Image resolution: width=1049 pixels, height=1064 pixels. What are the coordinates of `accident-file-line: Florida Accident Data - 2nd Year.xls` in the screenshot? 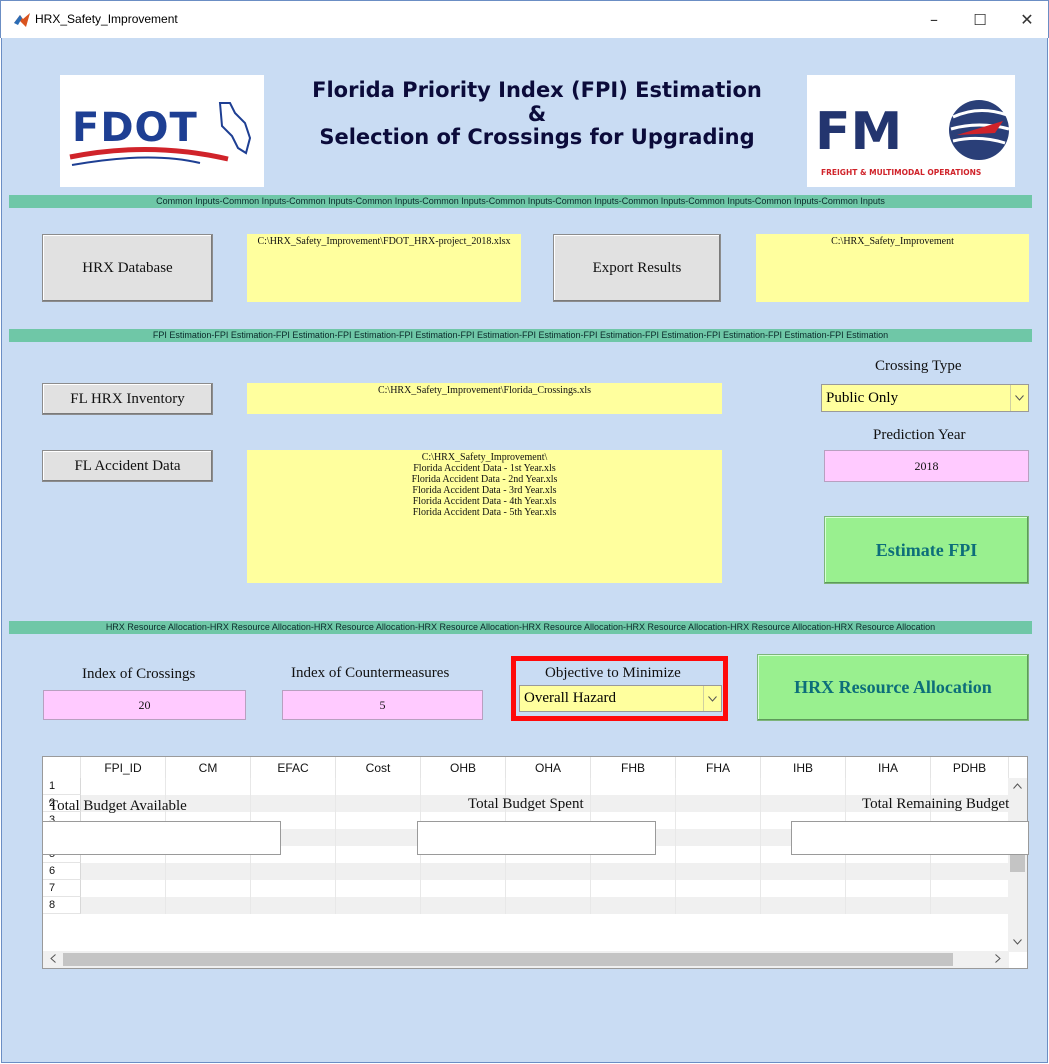 It's located at (484, 479).